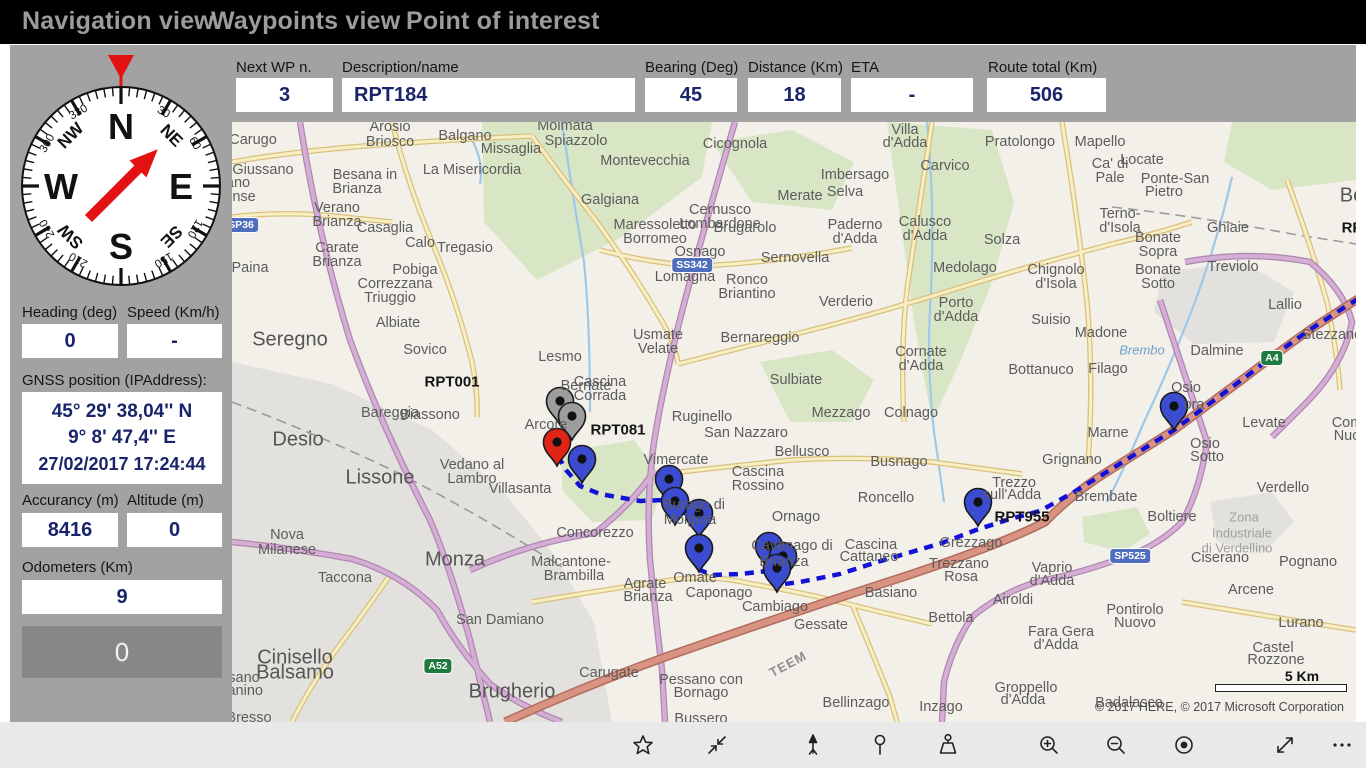  What do you see at coordinates (1158, 252) in the screenshot?
I see `map-label: Sopra` at bounding box center [1158, 252].